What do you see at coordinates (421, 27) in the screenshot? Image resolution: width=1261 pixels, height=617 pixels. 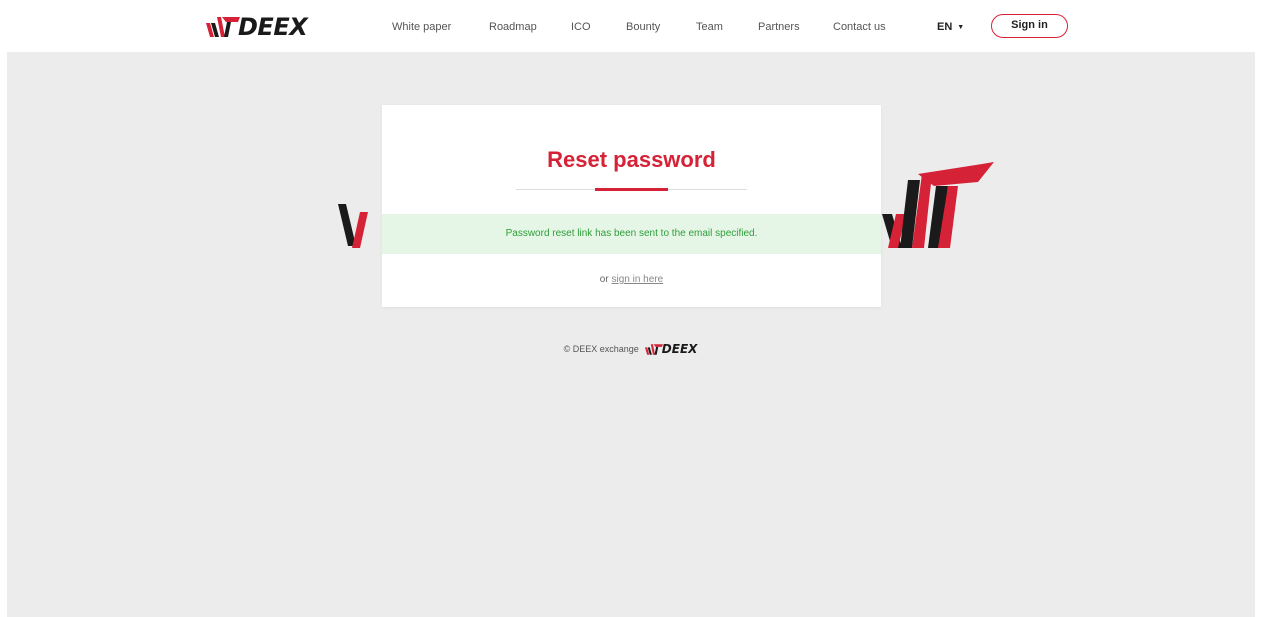 I see `nav-white-paper: White paper` at bounding box center [421, 27].